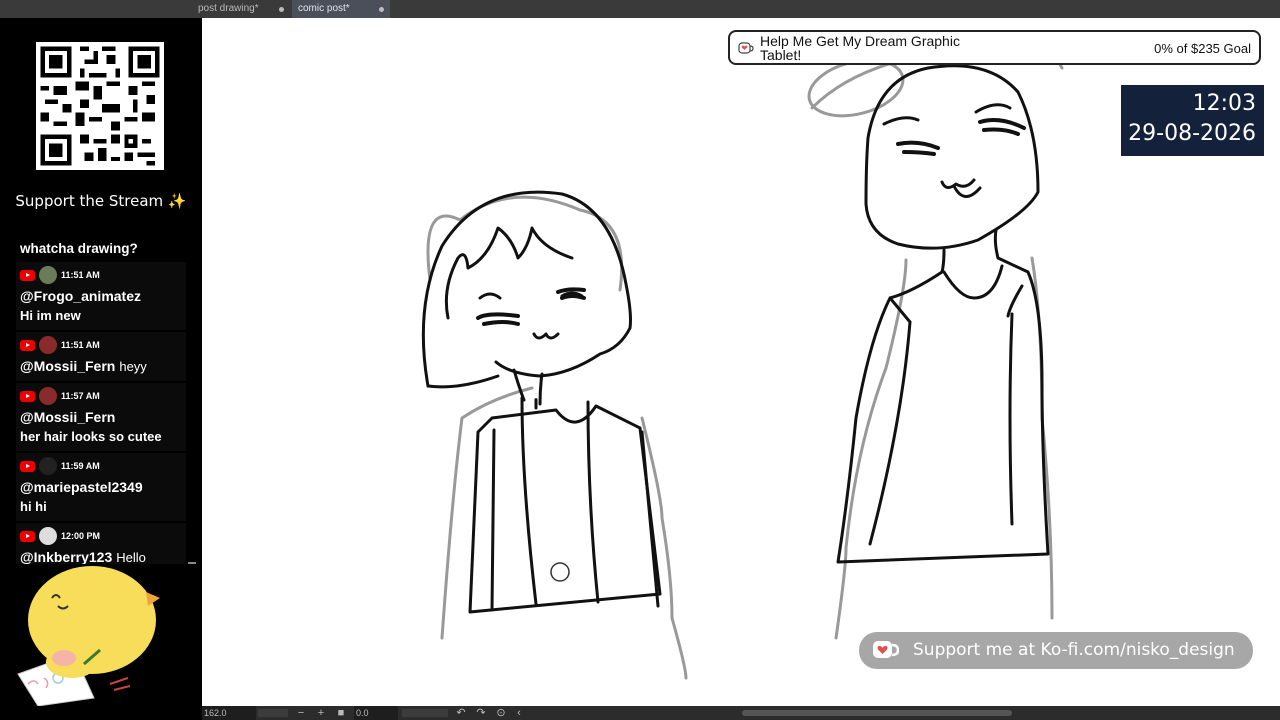 The image size is (1280, 720). What do you see at coordinates (66, 556) in the screenshot?
I see `message-username: @Inkberry123` at bounding box center [66, 556].